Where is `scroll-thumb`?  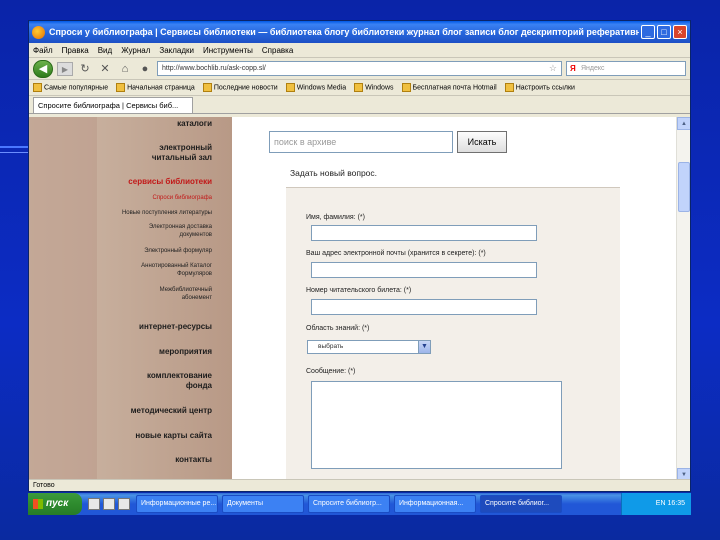 scroll-thumb is located at coordinates (684, 187).